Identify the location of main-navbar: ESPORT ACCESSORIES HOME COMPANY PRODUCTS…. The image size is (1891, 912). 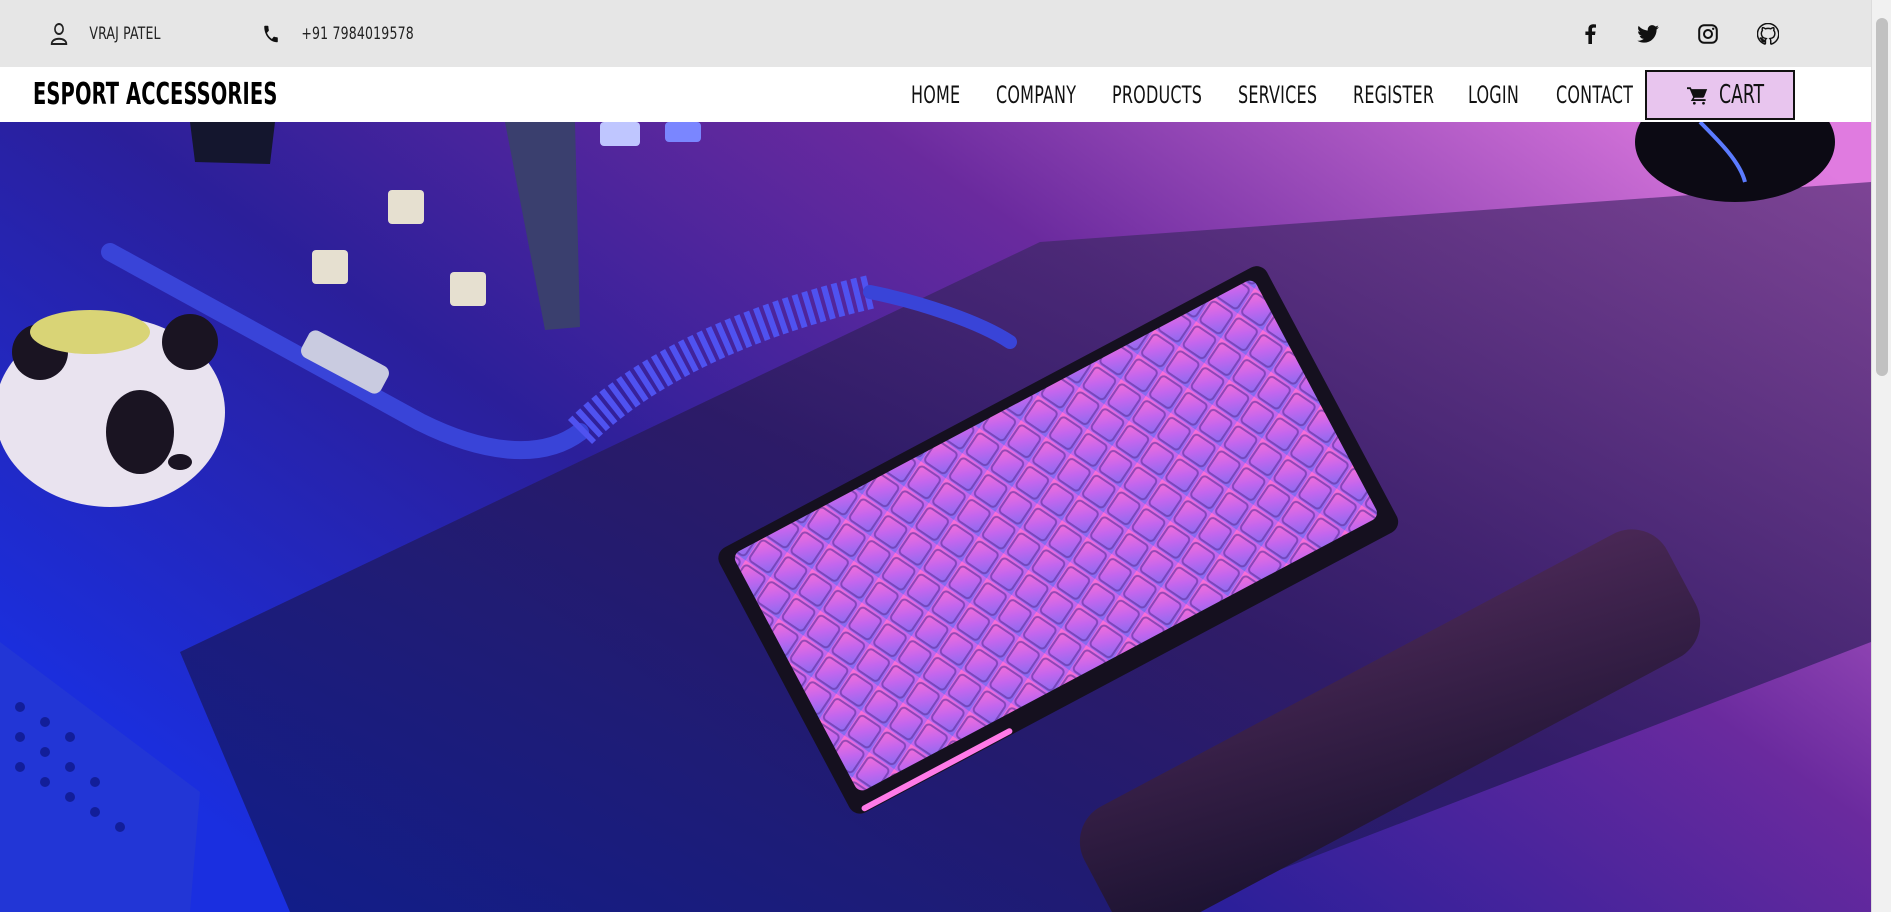
(935, 94).